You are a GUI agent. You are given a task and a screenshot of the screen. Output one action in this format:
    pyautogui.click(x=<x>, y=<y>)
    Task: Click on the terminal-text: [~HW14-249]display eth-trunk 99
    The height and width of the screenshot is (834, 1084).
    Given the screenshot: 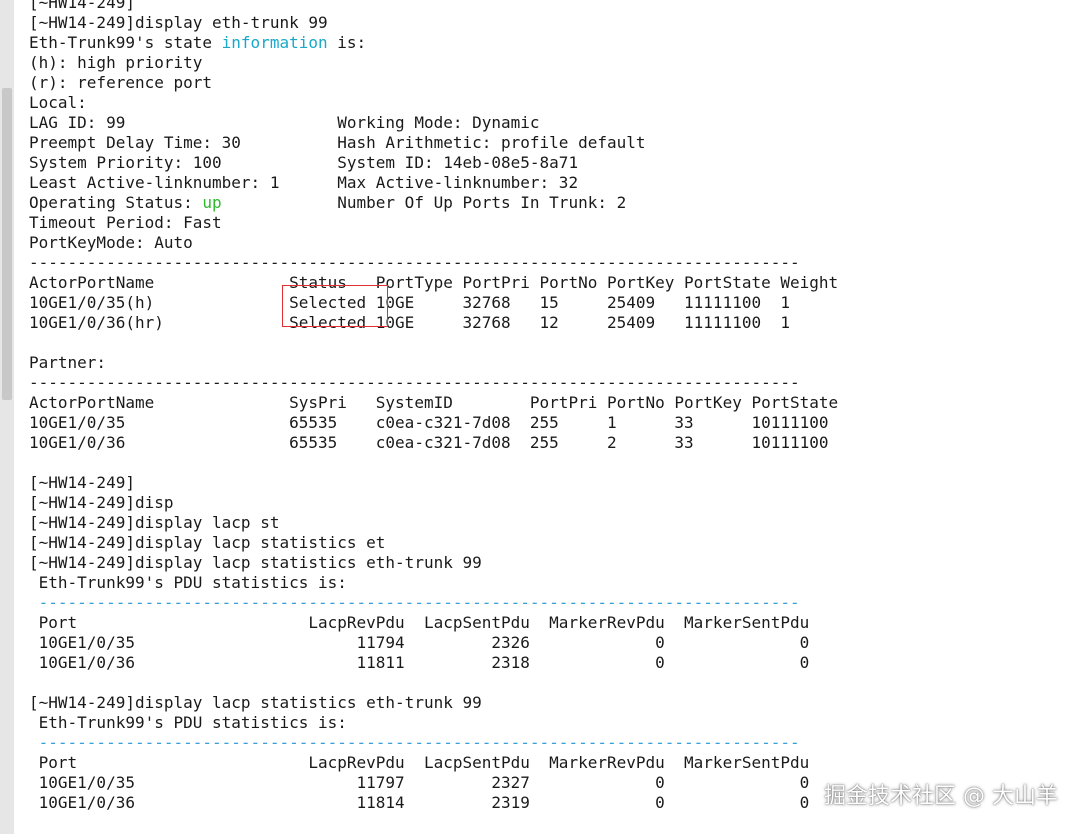 What is the action you would take?
    pyautogui.click(x=178, y=22)
    